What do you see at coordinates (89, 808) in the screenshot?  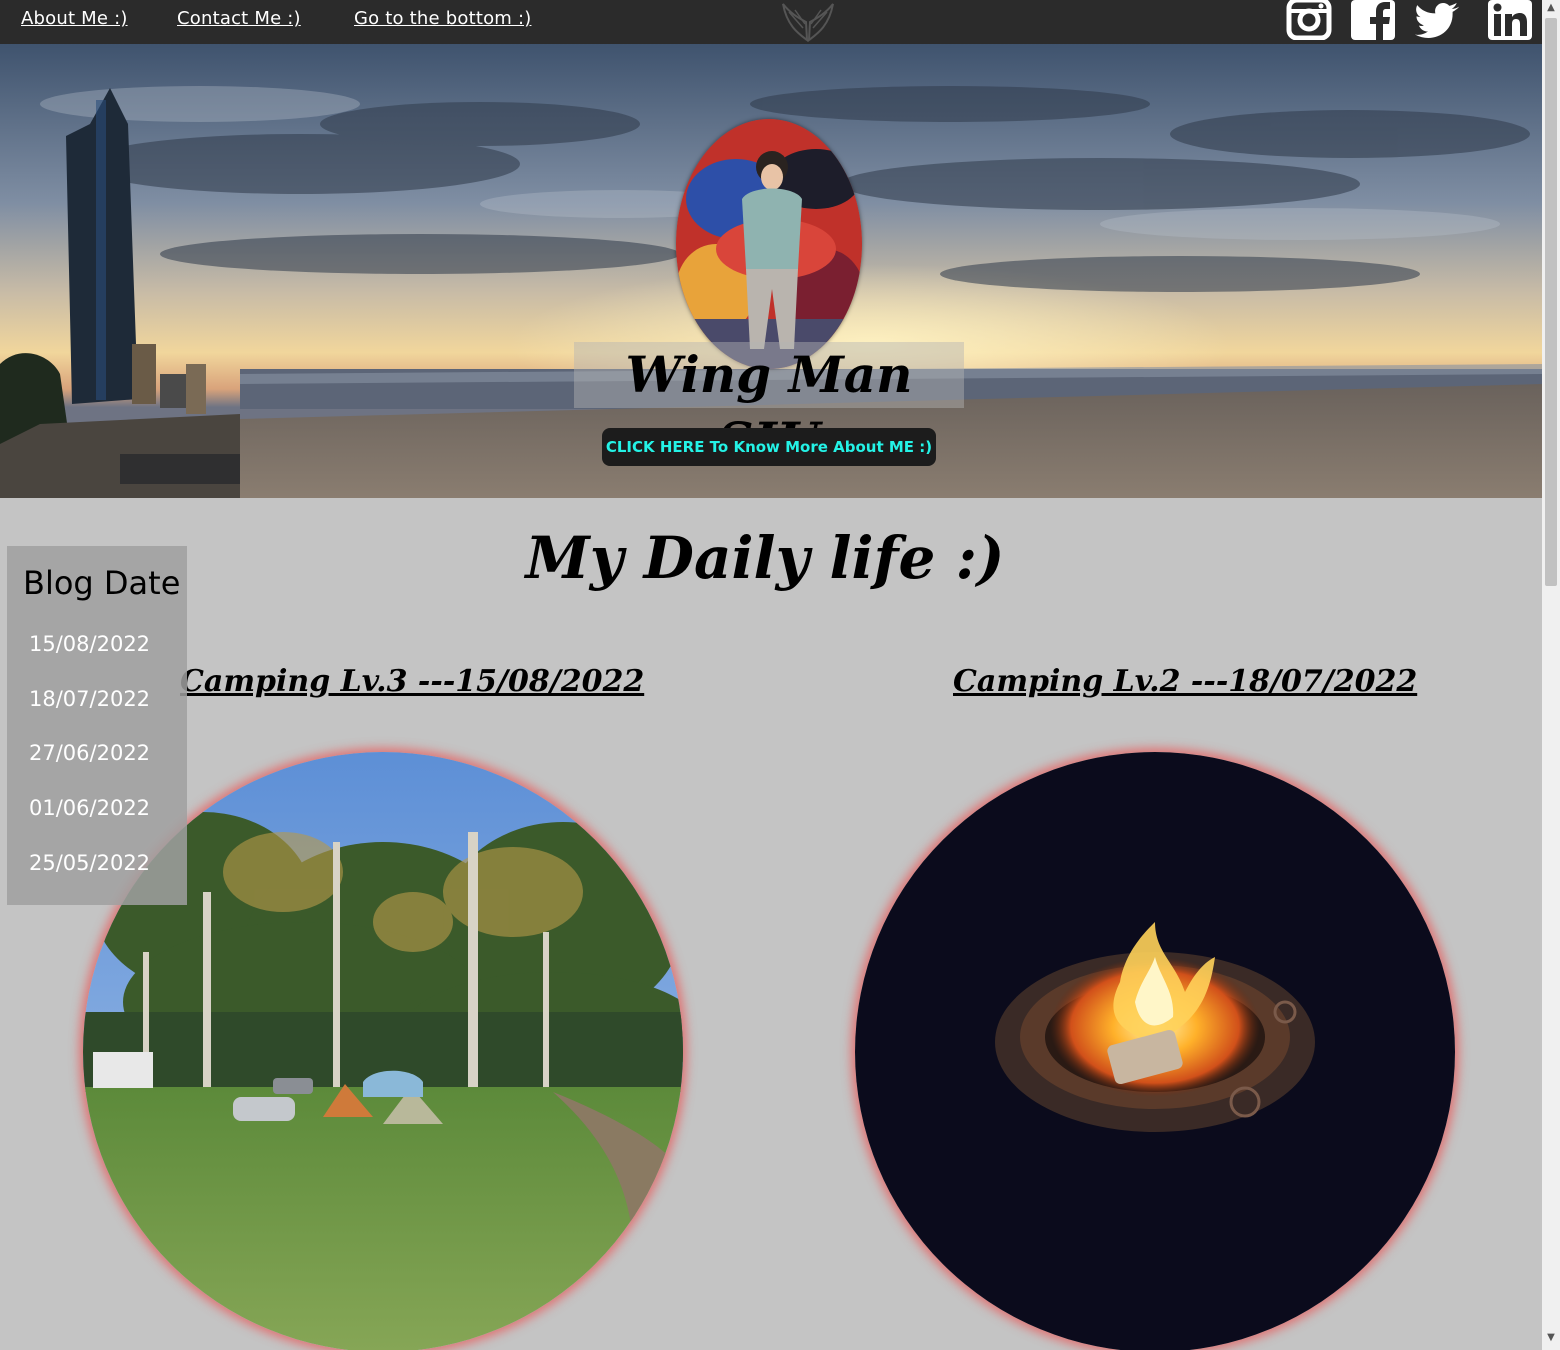 I see `sidebar-date-link: 01/06/2022` at bounding box center [89, 808].